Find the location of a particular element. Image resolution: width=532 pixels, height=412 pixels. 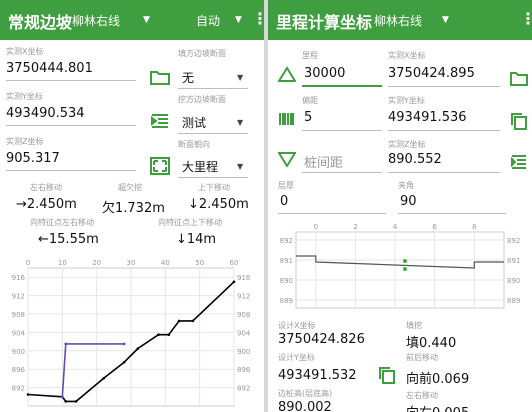

y-tick-label-left: 896 is located at coordinates (19, 370).